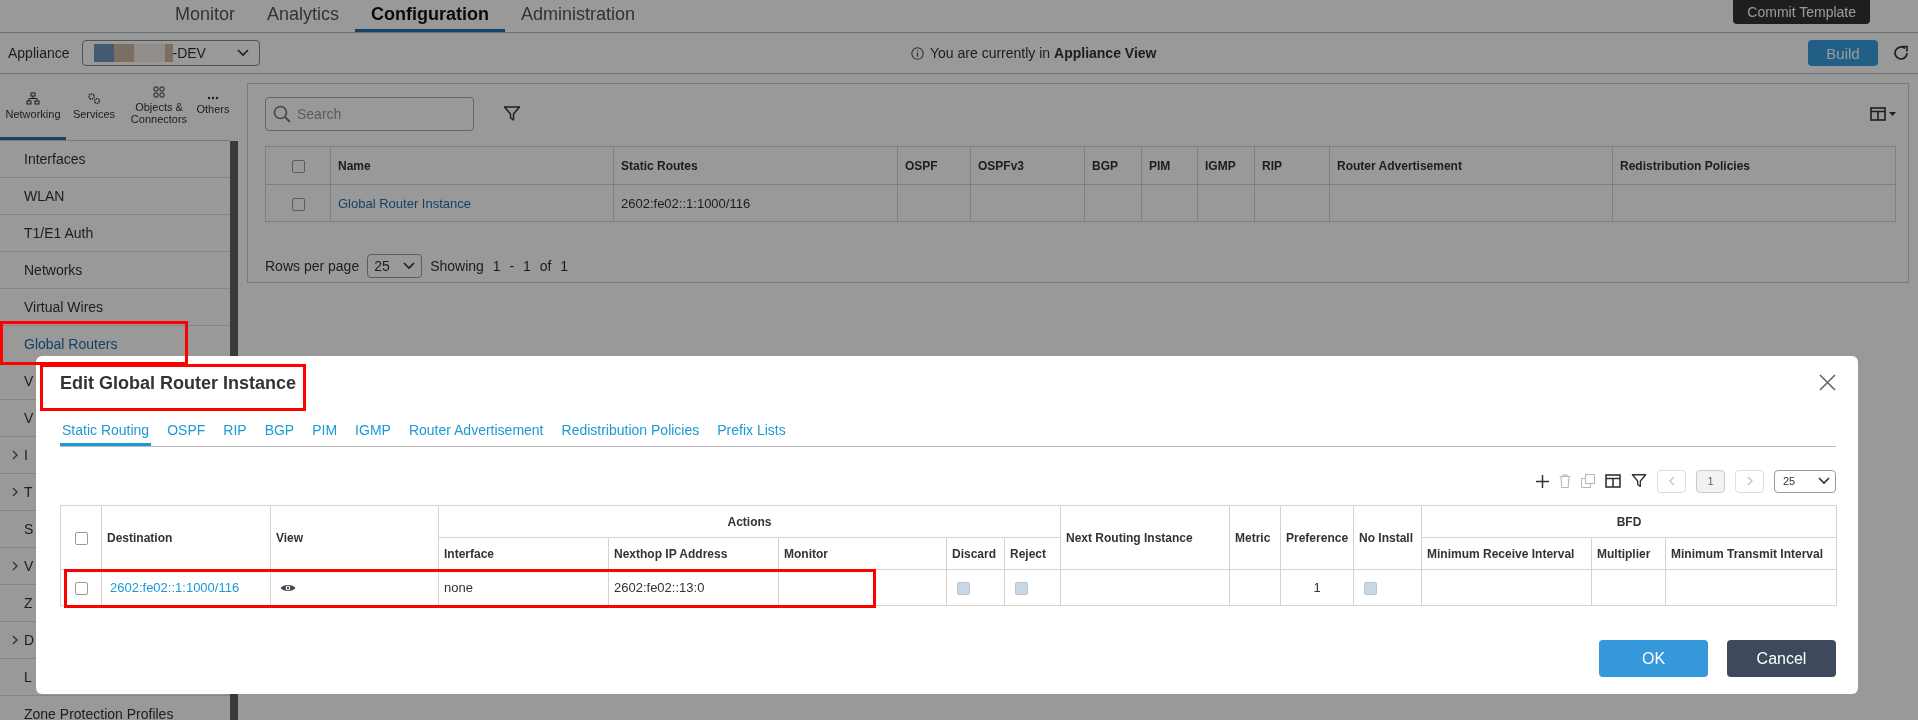 Image resolution: width=1918 pixels, height=720 pixels. What do you see at coordinates (578, 16) in the screenshot?
I see `nav-tab: Administration` at bounding box center [578, 16].